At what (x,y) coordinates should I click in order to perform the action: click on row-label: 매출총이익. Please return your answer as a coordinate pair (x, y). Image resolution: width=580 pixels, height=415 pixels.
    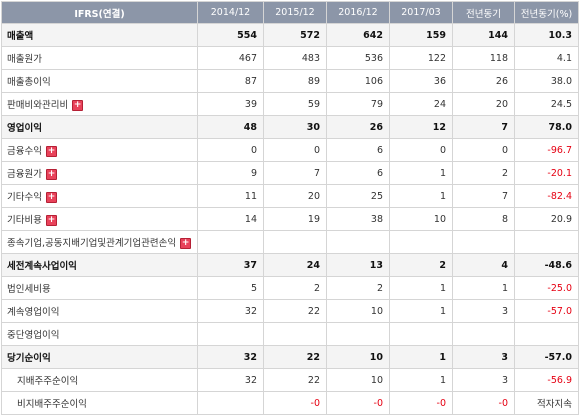
    Looking at the image, I should click on (29, 82).